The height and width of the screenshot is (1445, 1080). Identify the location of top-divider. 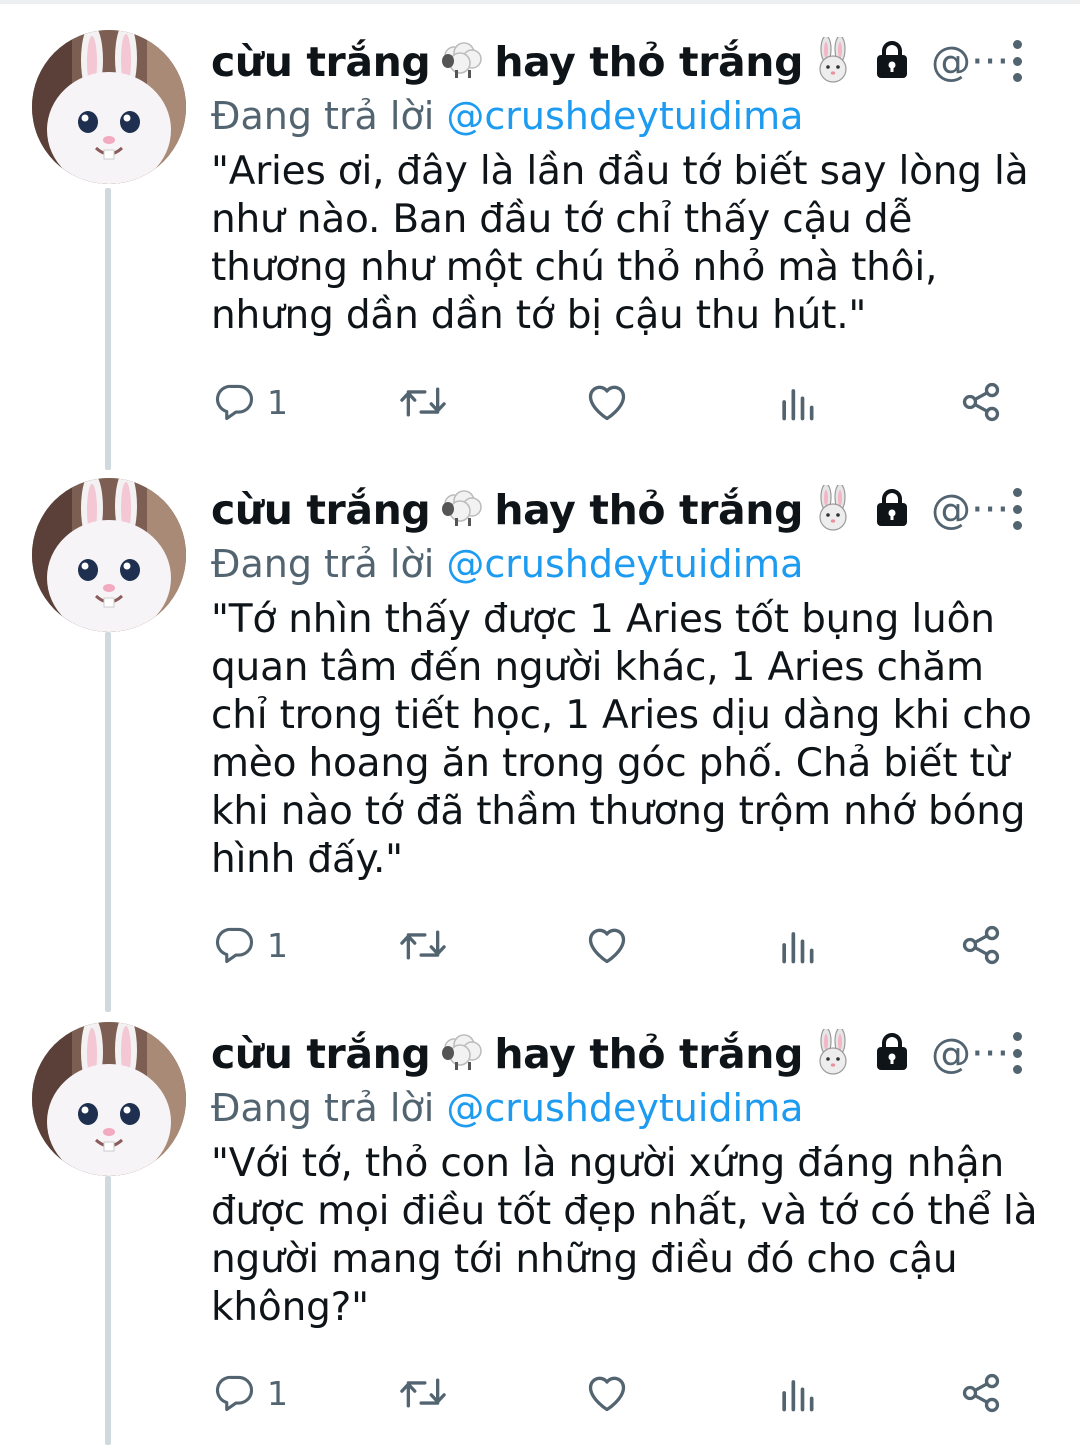
(540, 2).